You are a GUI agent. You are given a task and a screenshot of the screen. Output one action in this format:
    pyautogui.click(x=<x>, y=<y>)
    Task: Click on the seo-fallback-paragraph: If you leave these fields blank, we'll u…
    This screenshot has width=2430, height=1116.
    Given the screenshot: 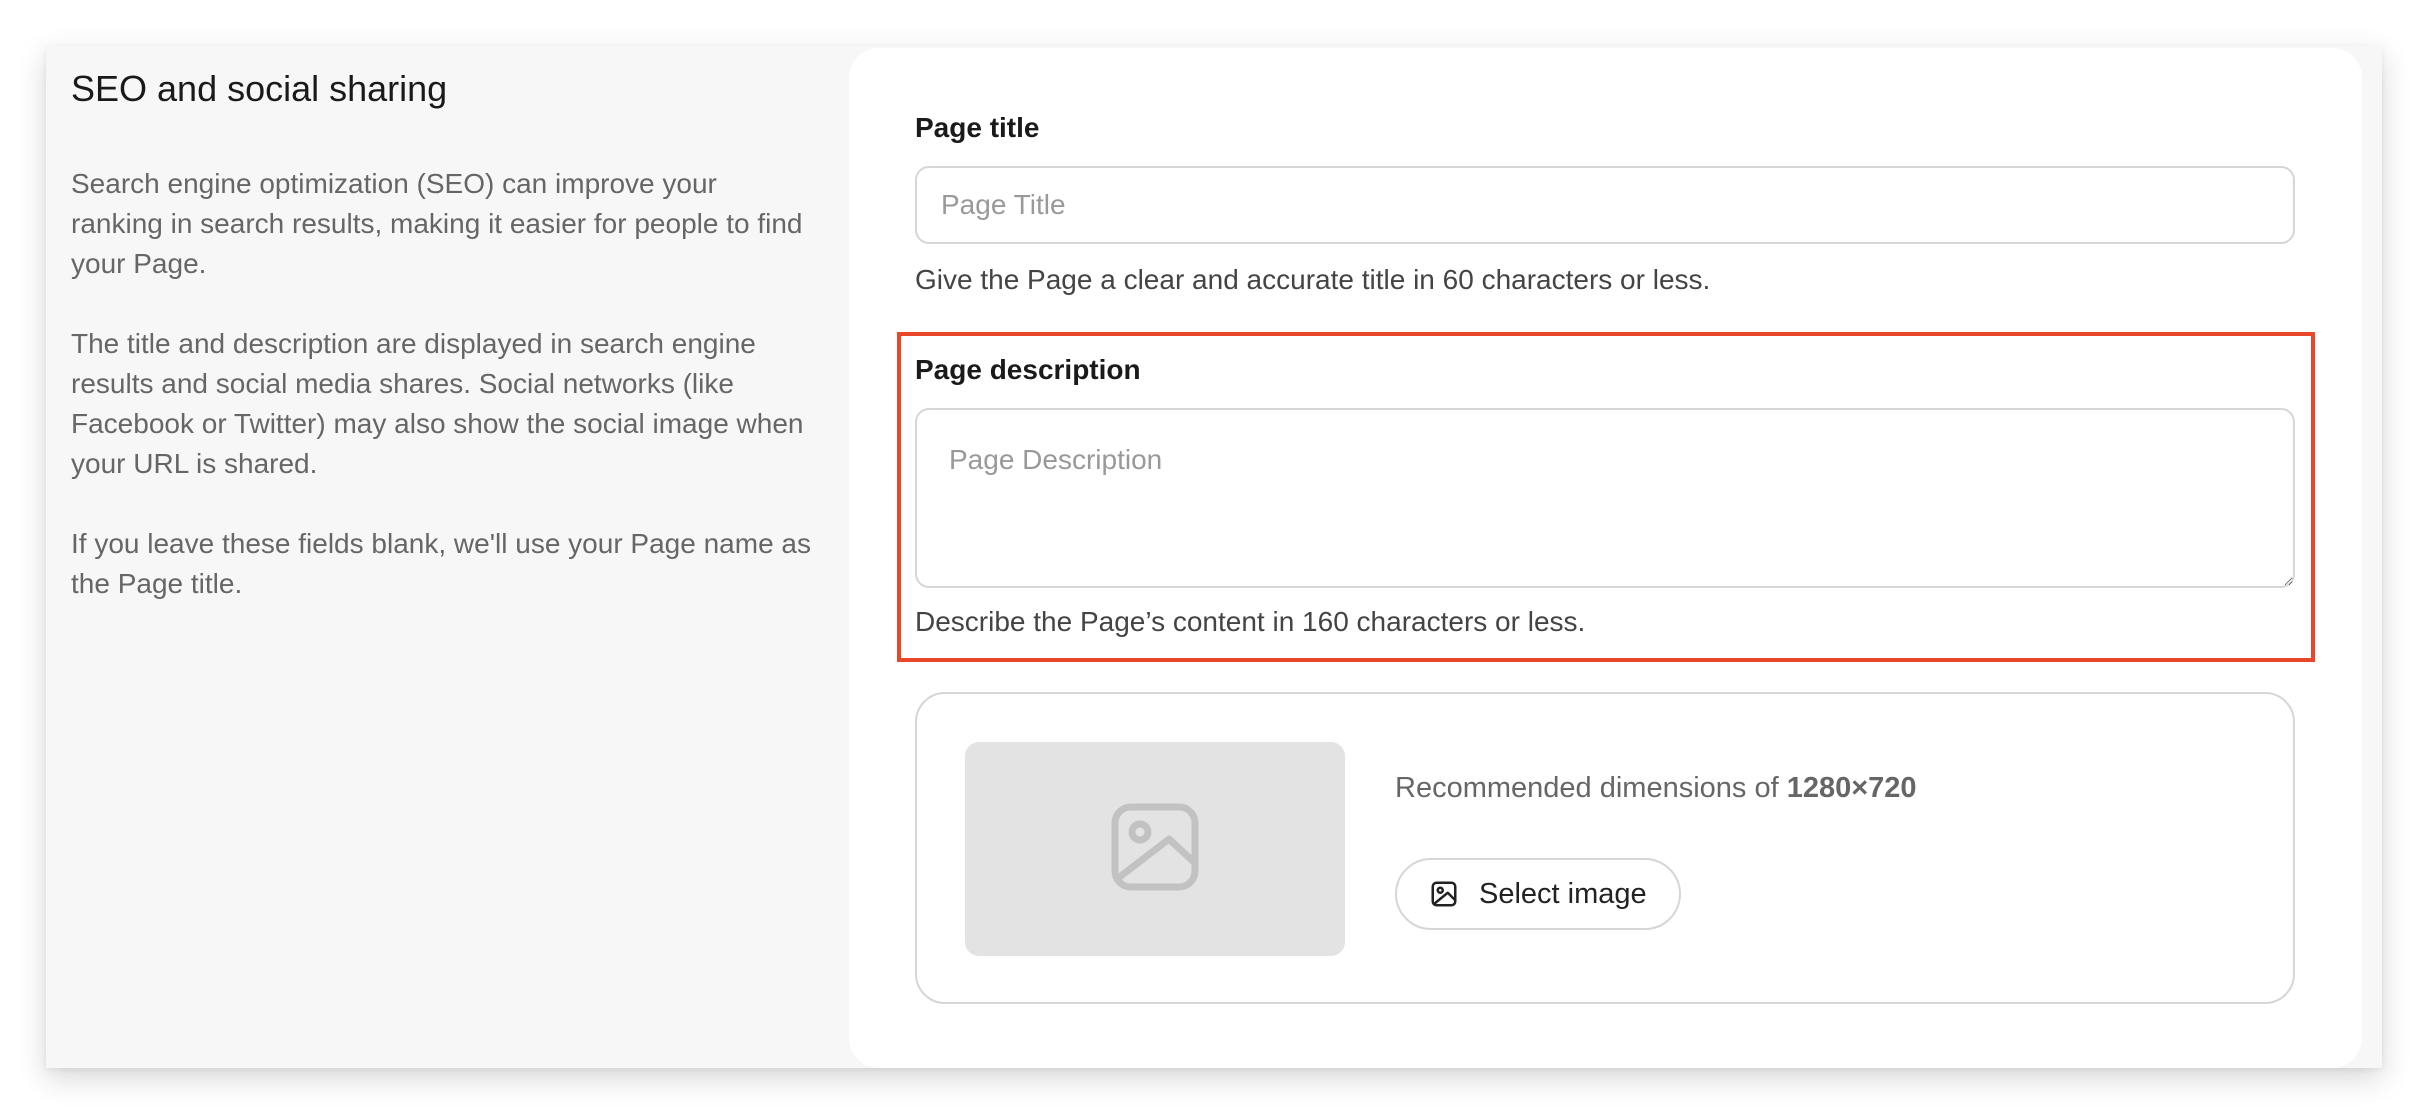 What is the action you would take?
    pyautogui.click(x=441, y=563)
    